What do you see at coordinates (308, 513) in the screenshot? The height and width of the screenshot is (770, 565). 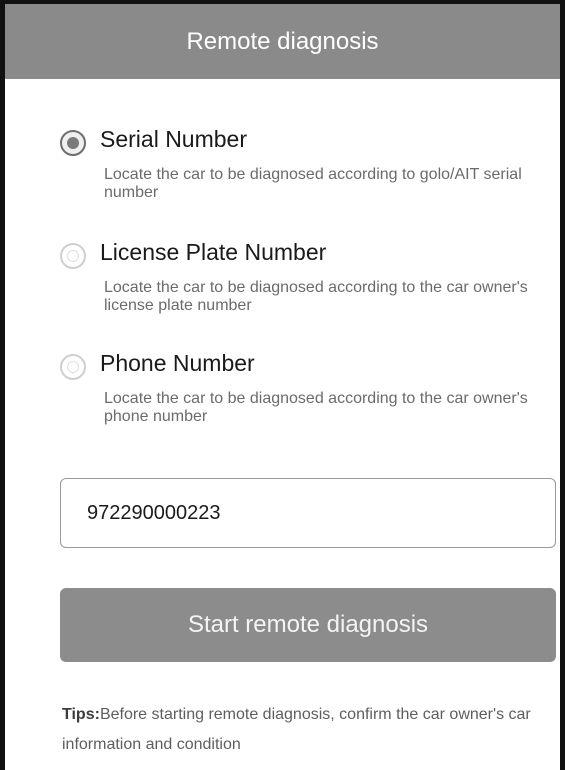 I see `serial-number-input` at bounding box center [308, 513].